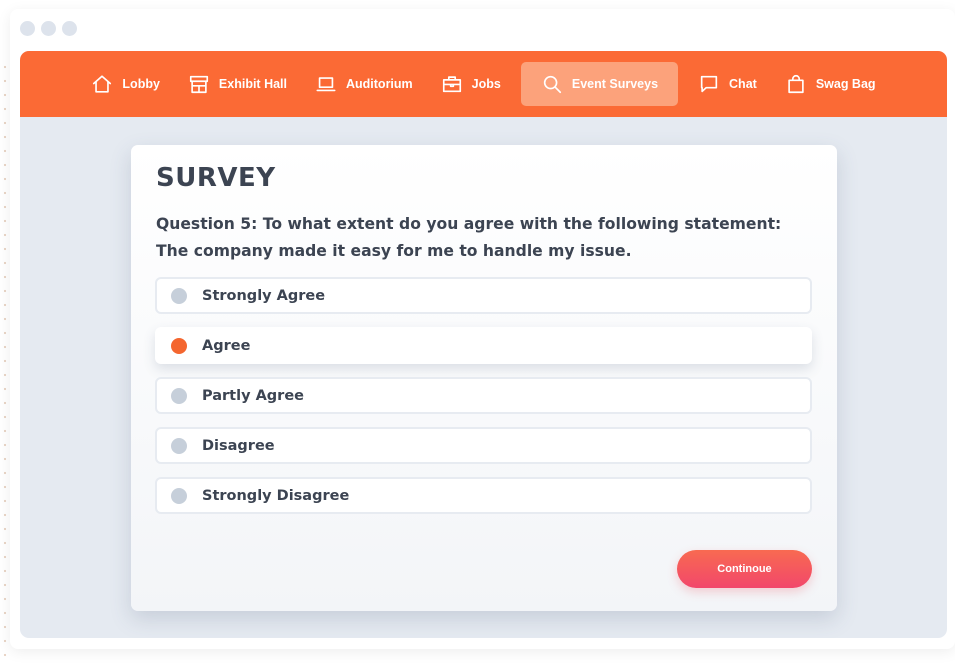 The image size is (955, 664). Describe the element at coordinates (709, 84) in the screenshot. I see `chat-bubble-icon` at that location.